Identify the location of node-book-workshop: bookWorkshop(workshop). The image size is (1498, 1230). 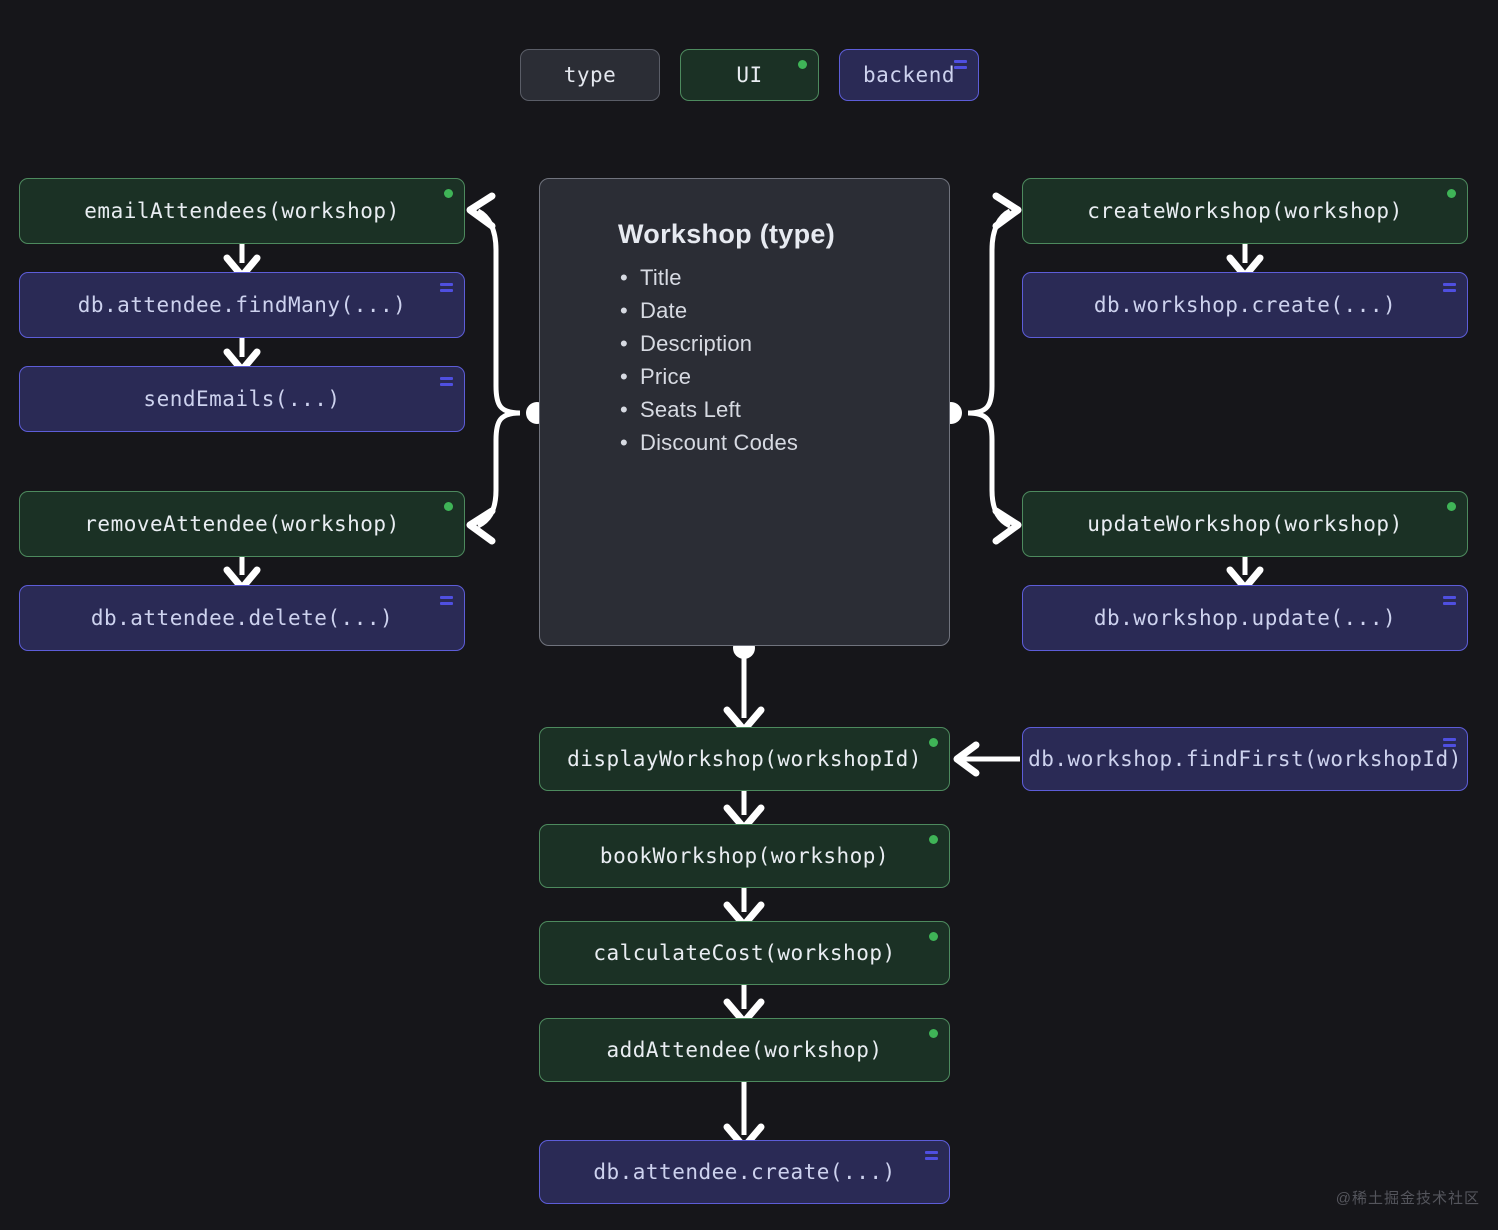
(744, 856).